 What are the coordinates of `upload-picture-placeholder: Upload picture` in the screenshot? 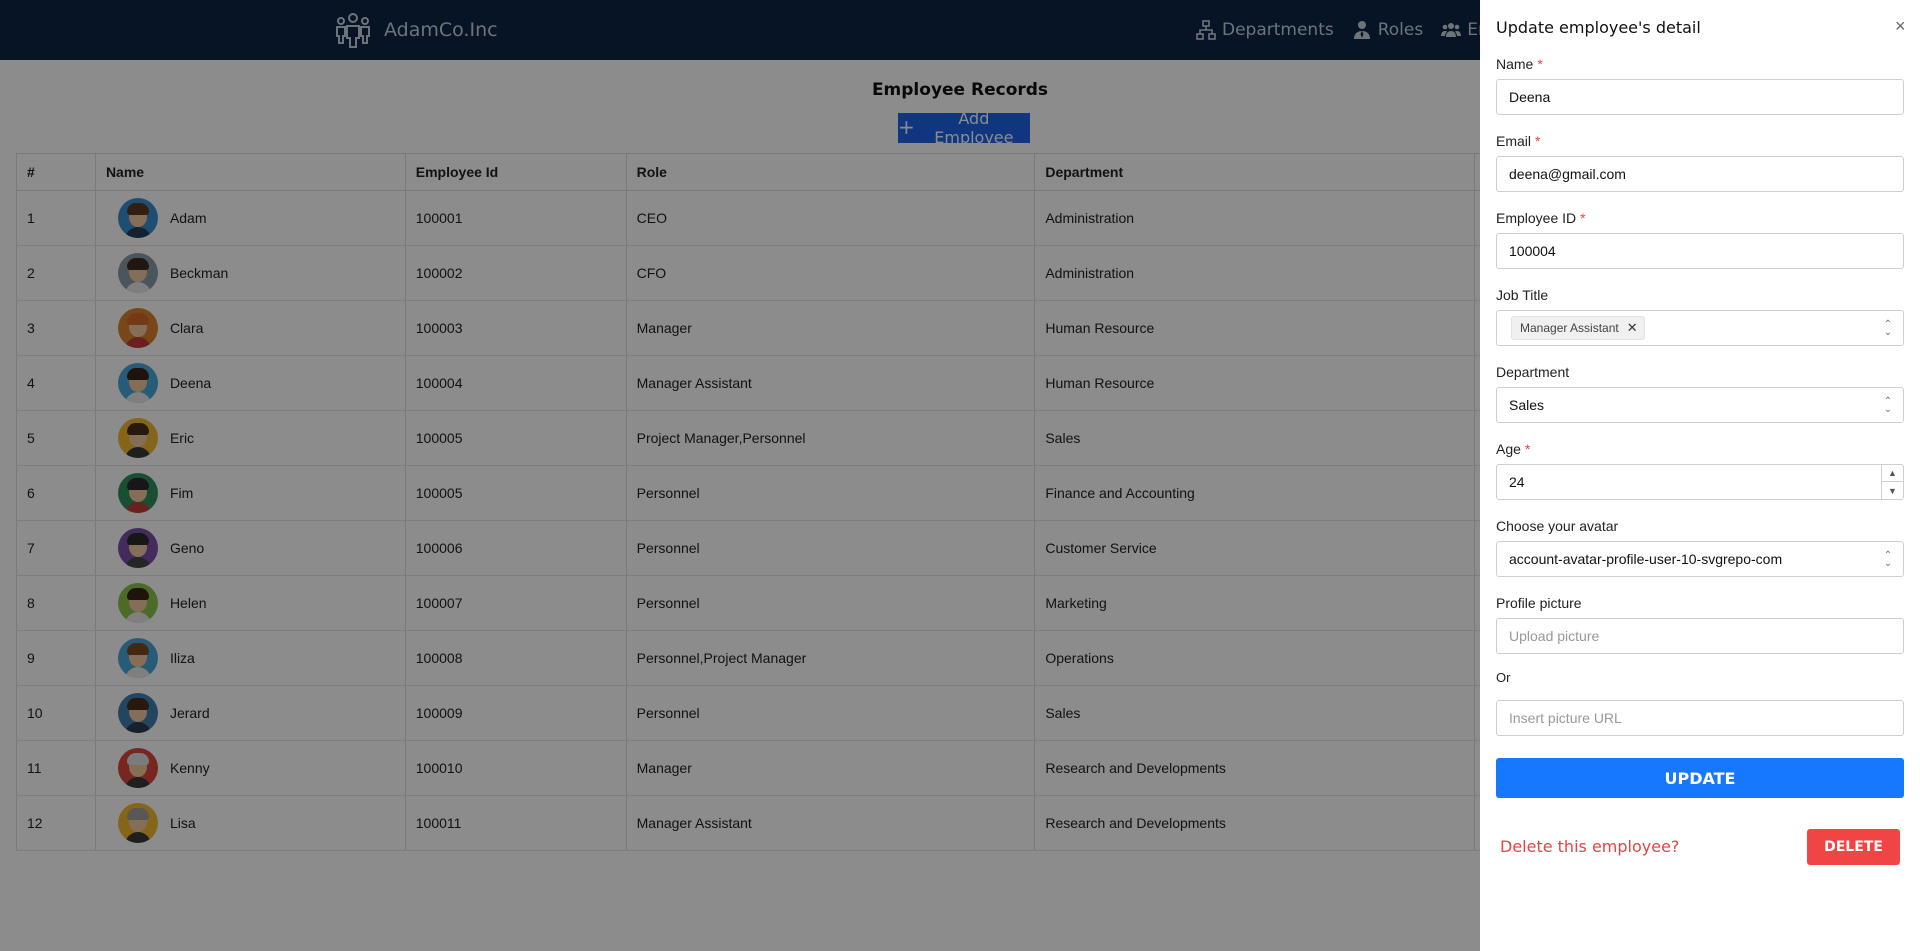 It's located at (1554, 636).